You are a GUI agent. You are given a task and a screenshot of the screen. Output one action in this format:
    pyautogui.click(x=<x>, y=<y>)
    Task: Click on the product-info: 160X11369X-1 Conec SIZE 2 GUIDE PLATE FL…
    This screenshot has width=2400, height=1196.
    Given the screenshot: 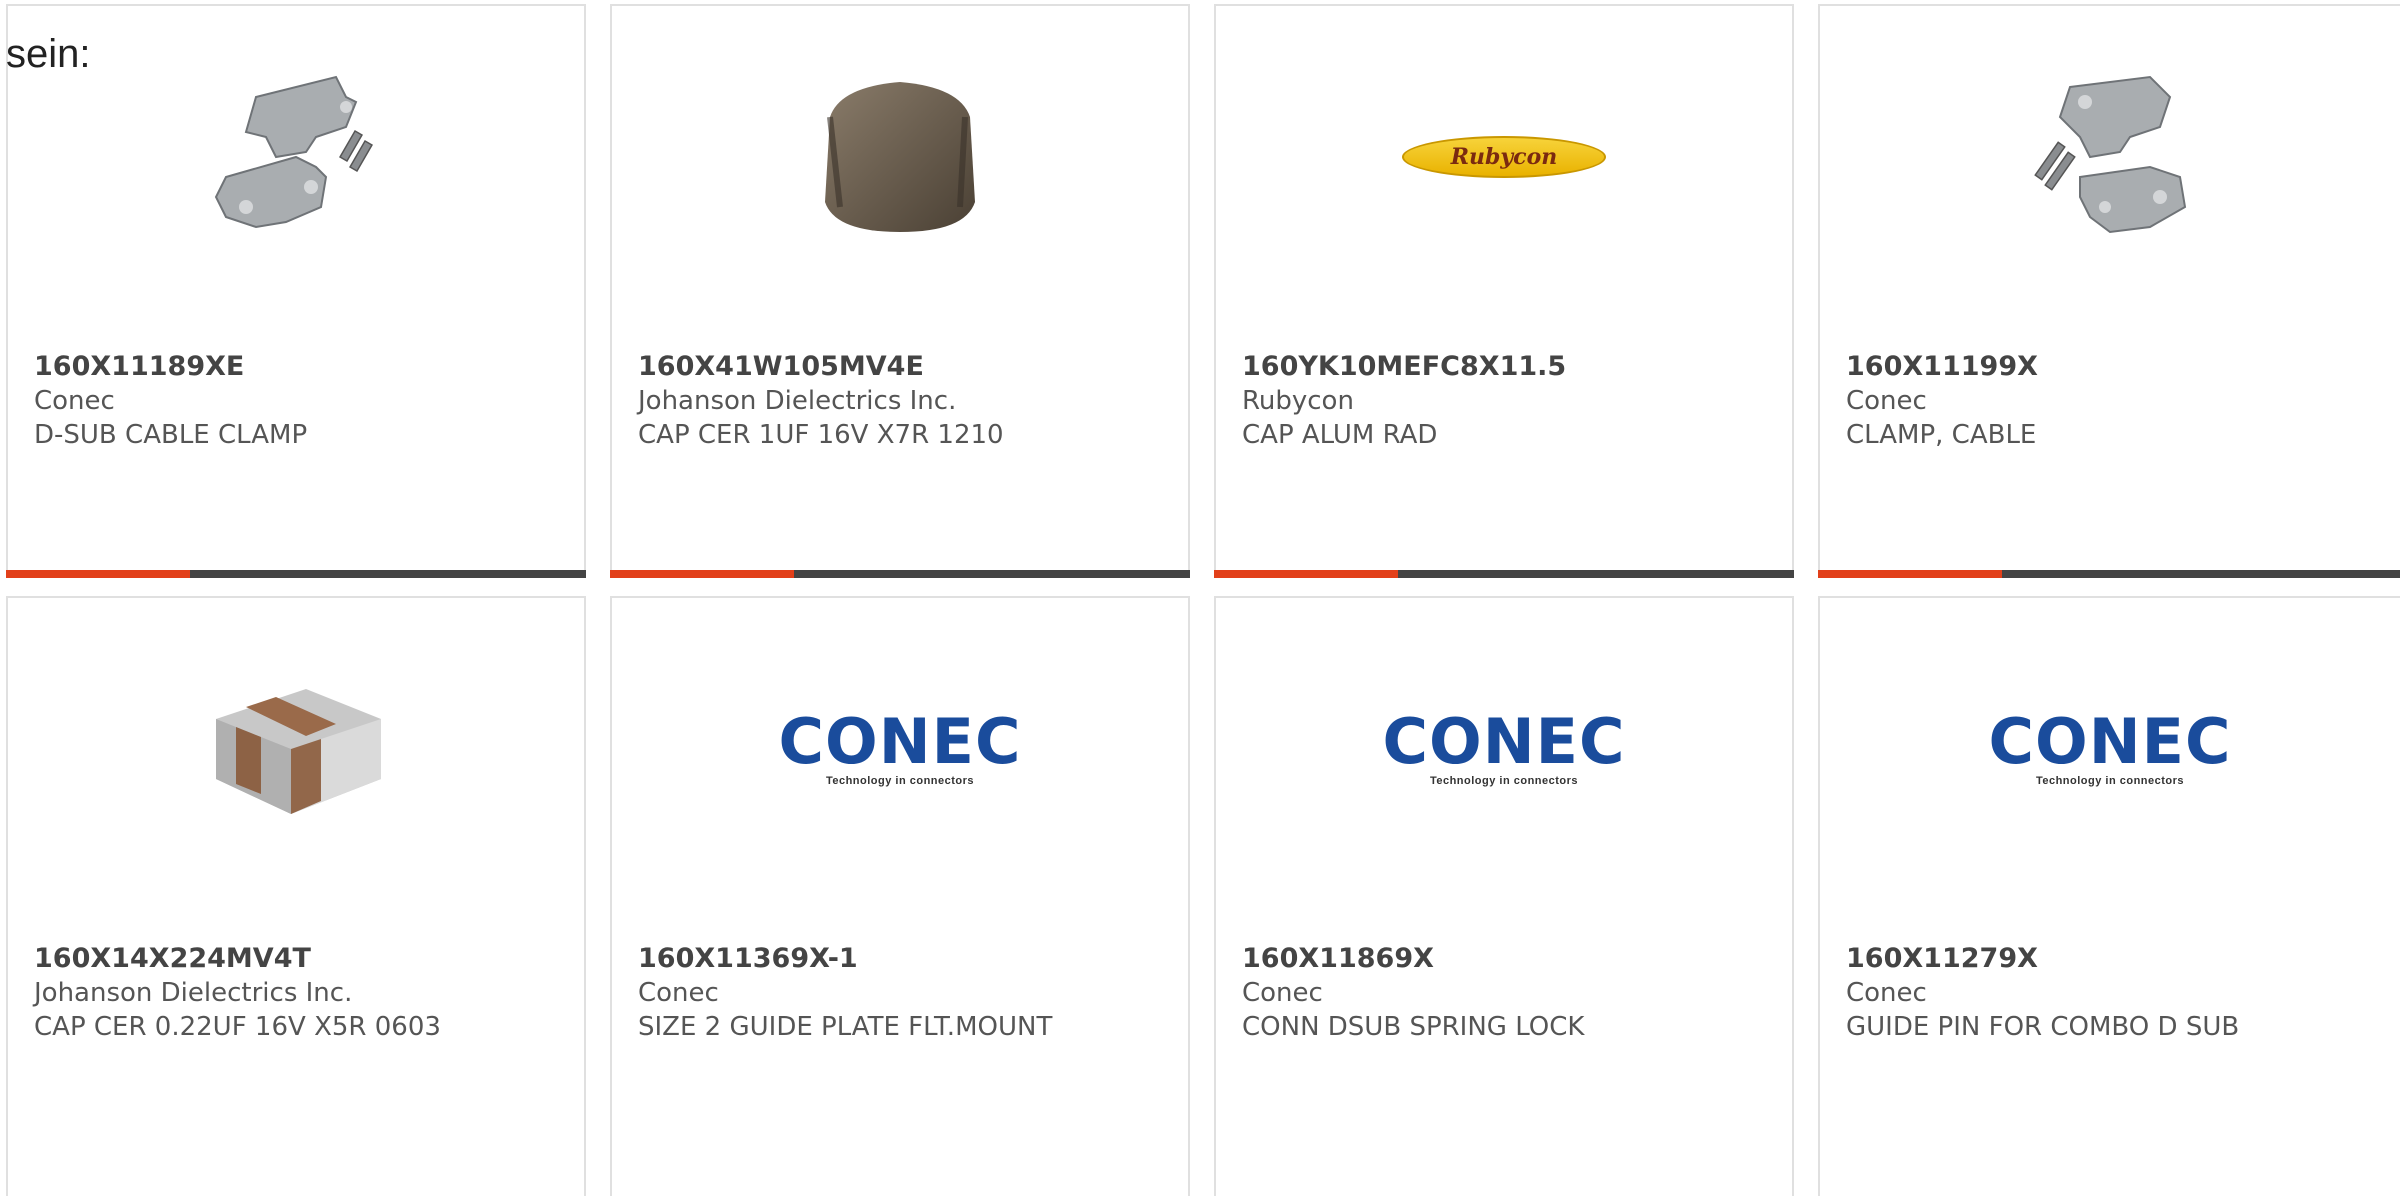 What is the action you would take?
    pyautogui.click(x=903, y=993)
    